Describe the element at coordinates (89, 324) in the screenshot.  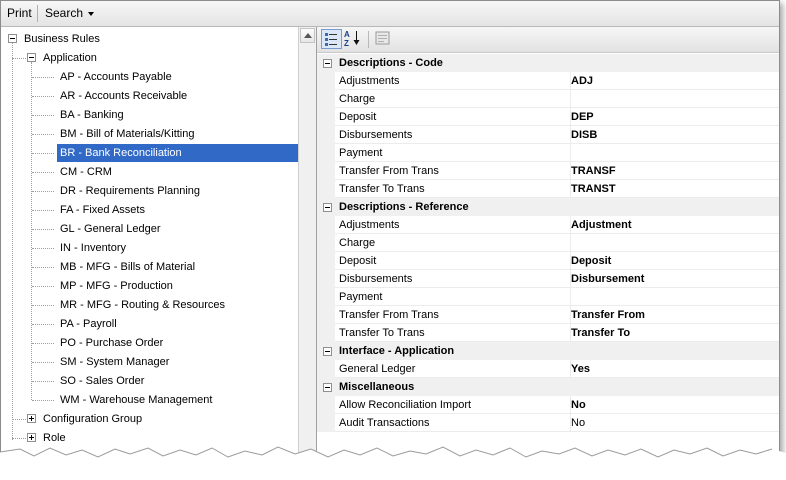
I see `tree-node-pa: PA - Payroll` at that location.